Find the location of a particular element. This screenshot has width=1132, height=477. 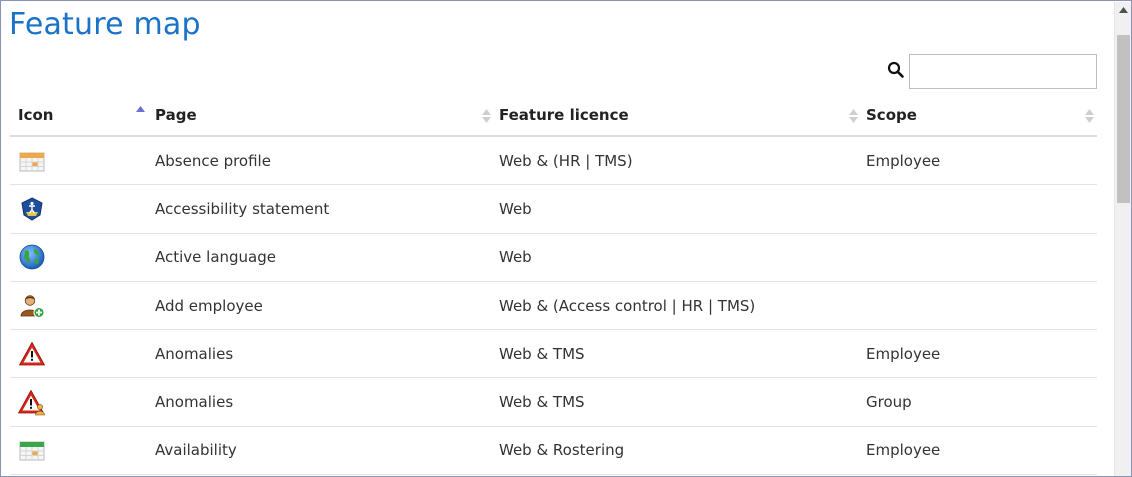

scroll-up-arrow-icon is located at coordinates (1123, 10).